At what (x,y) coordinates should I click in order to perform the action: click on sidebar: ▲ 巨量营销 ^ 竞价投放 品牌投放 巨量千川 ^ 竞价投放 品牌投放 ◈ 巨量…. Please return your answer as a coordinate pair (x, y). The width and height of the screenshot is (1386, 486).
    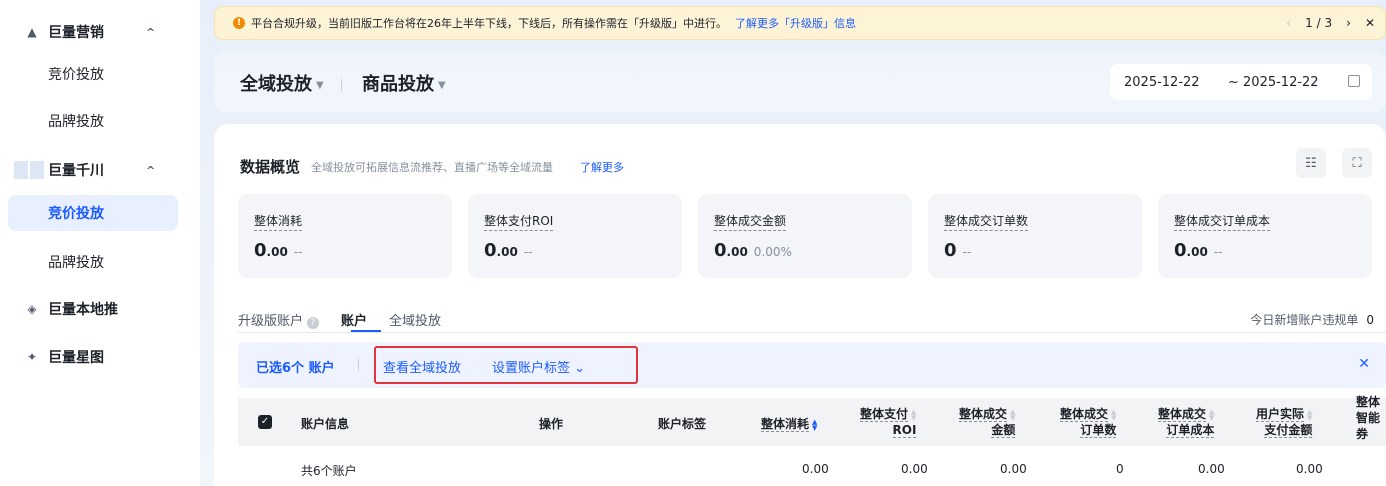
    Looking at the image, I should click on (100, 243).